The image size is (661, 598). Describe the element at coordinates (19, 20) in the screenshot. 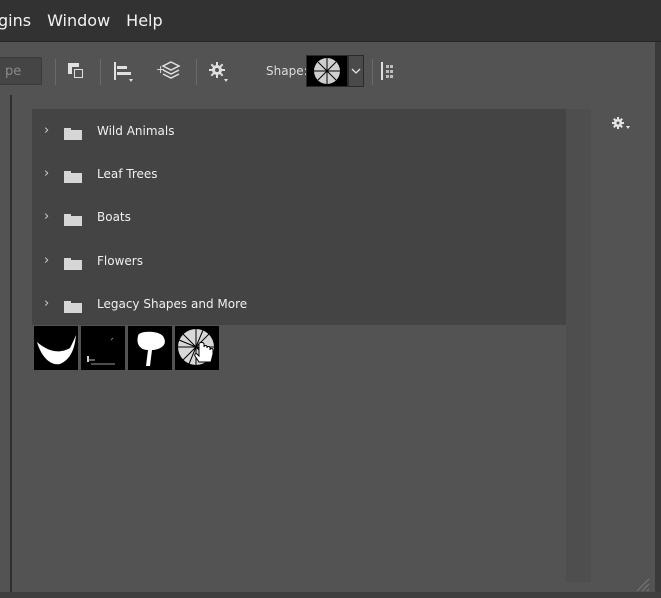

I see `menu-plugins: gins` at that location.